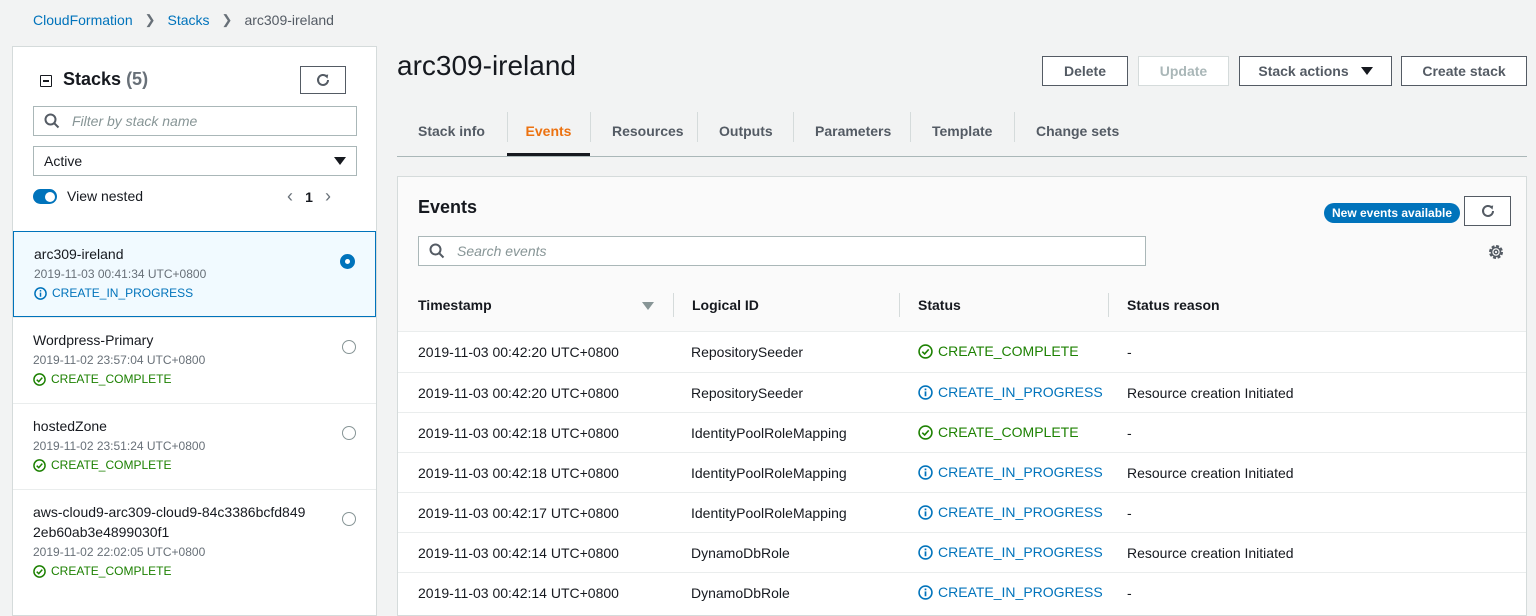 Image resolution: width=1536 pixels, height=616 pixels. Describe the element at coordinates (998, 432) in the screenshot. I see `event-status: CREATE_COMPLETE` at that location.